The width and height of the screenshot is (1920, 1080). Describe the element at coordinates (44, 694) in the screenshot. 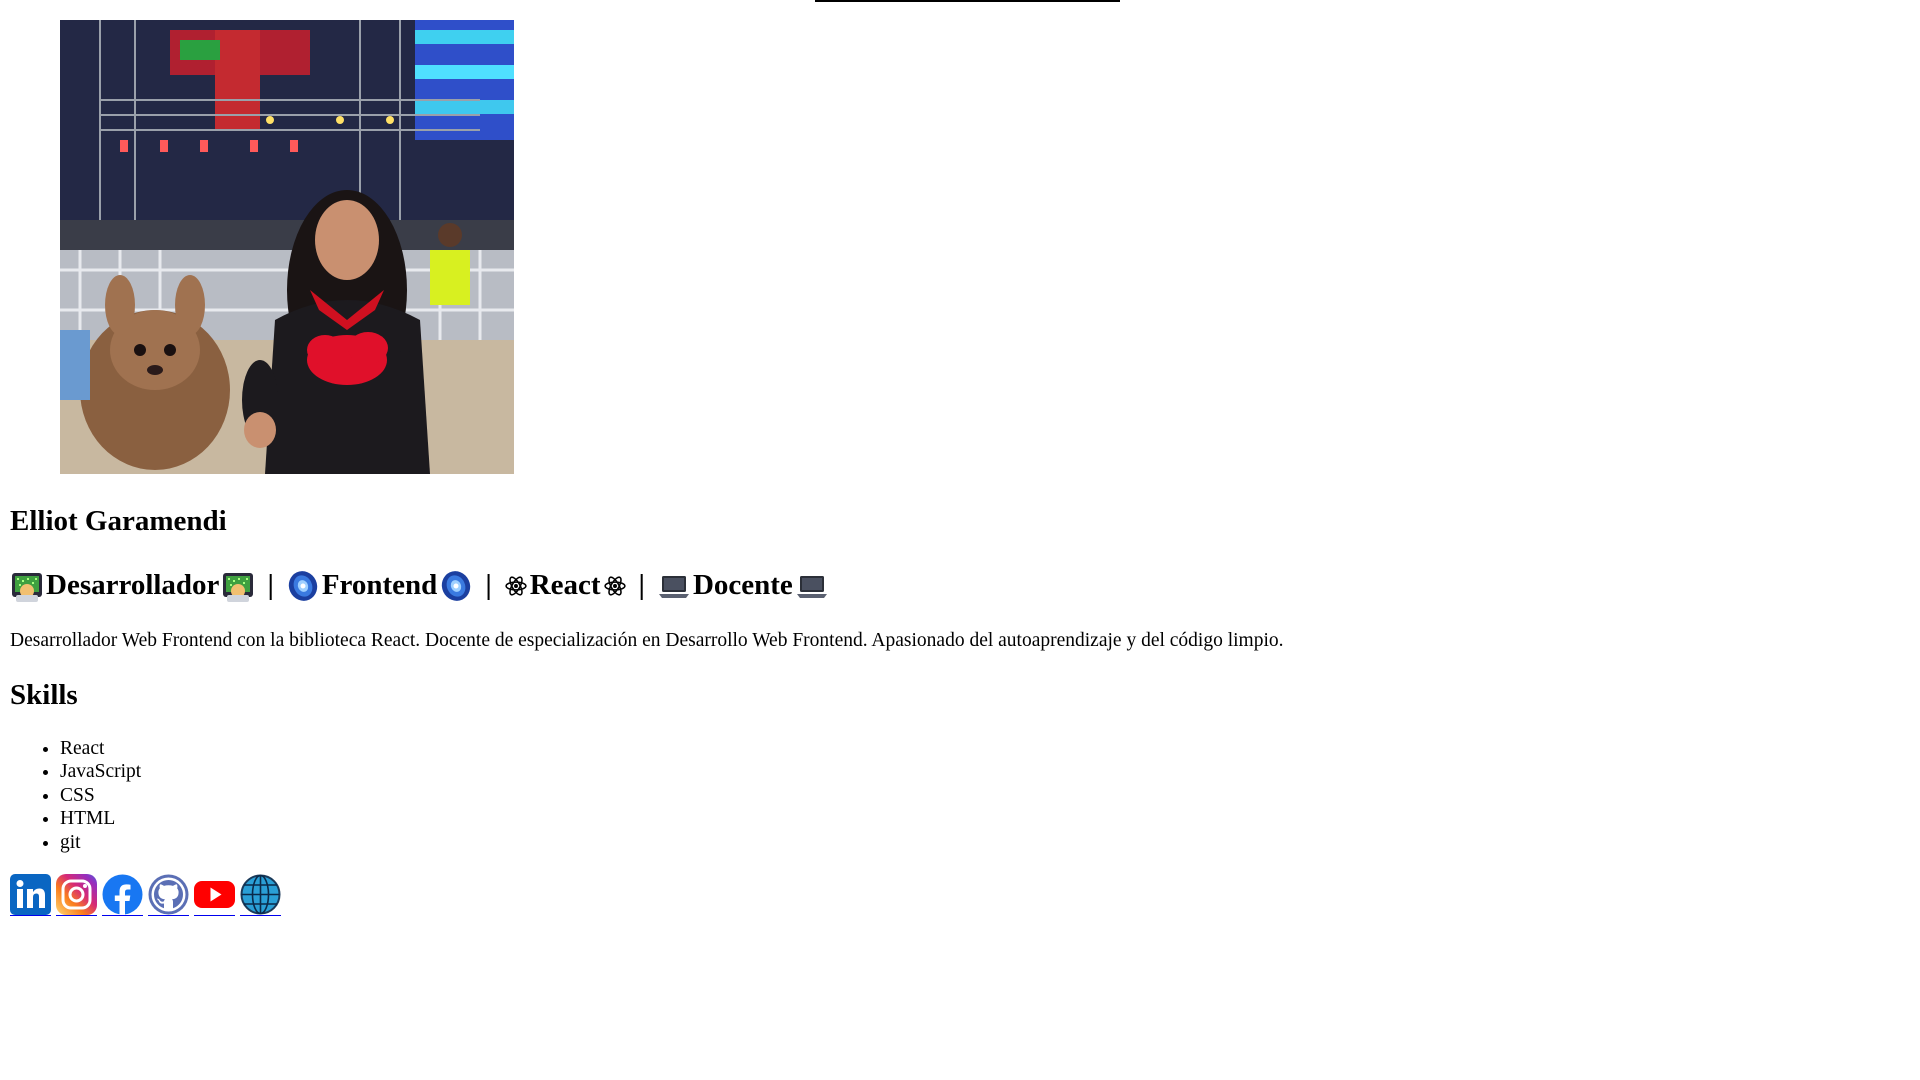

I see `skills-heading: Skills` at that location.